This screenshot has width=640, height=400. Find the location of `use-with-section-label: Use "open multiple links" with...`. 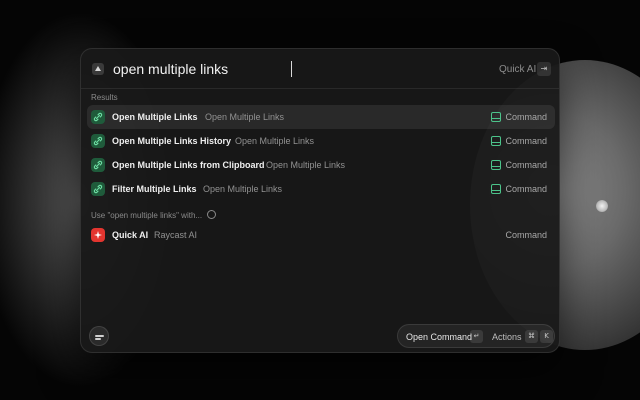

use-with-section-label: Use "open multiple links" with... is located at coordinates (147, 215).